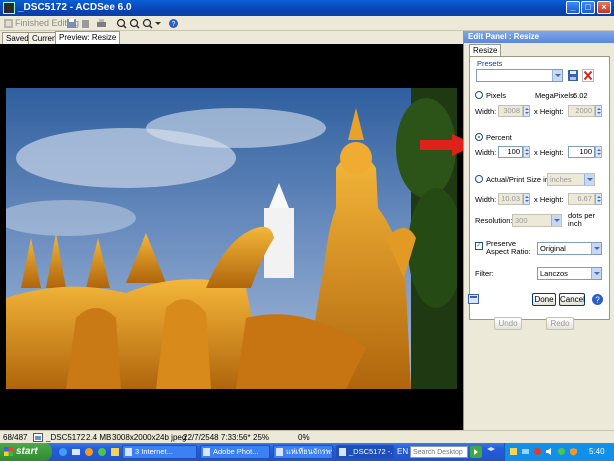 The image size is (614, 461). Describe the element at coordinates (519, 179) in the screenshot. I see `actual-size-label: Actual/Print Size in:` at that location.